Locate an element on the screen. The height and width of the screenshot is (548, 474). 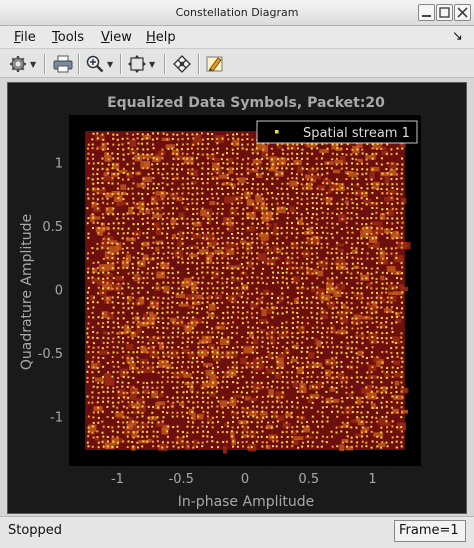
y-tick-label: -0.5 is located at coordinates (50, 354).